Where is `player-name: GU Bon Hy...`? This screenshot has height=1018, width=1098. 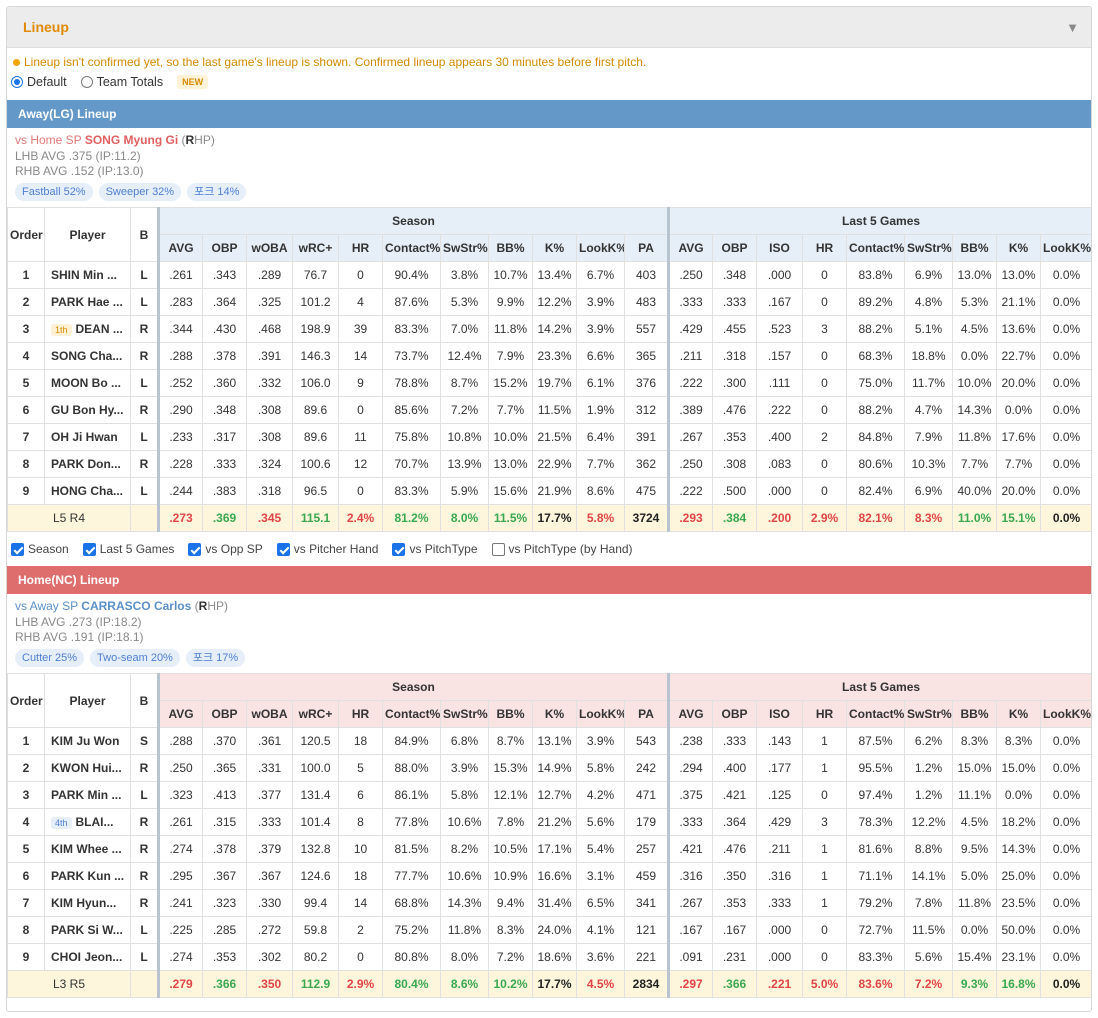 player-name: GU Bon Hy... is located at coordinates (87, 410).